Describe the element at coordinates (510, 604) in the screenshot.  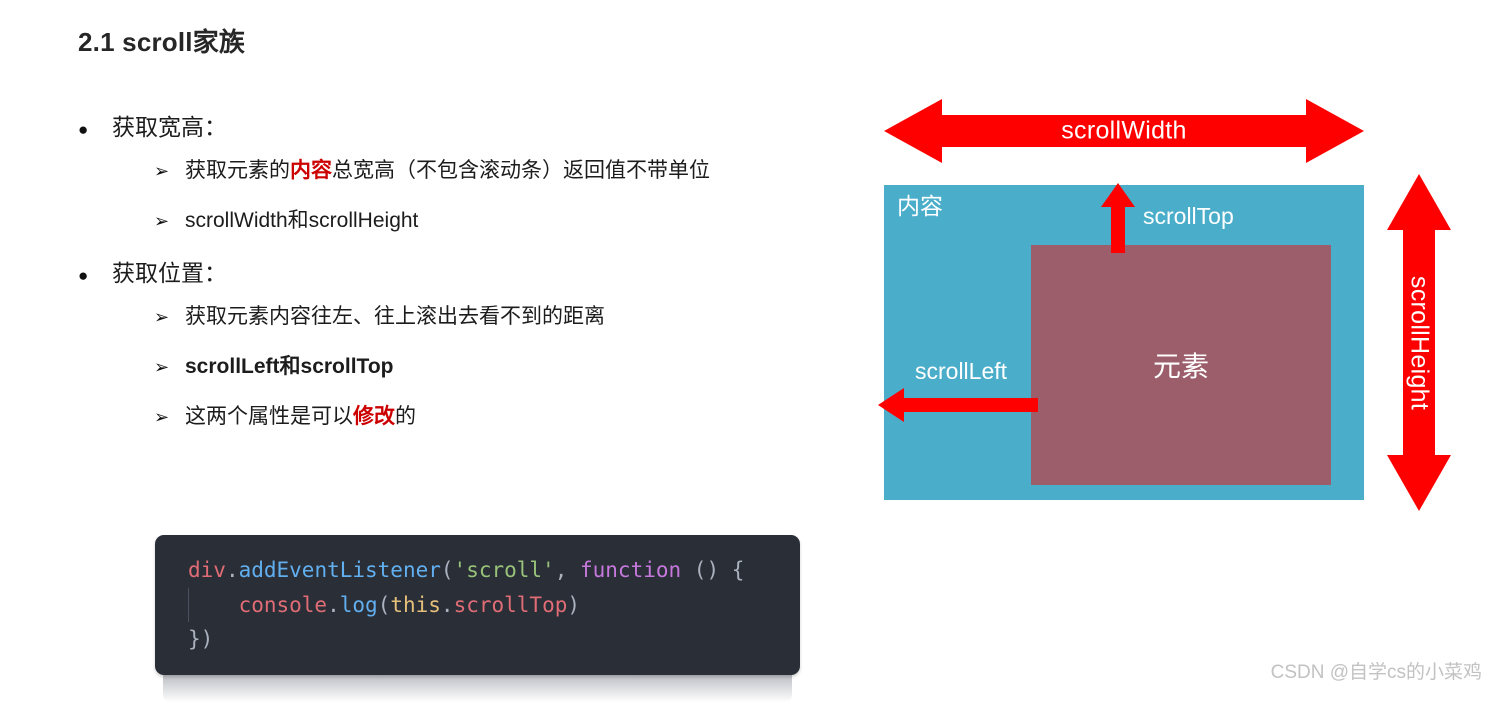
I see `code-token: scrollTop` at that location.